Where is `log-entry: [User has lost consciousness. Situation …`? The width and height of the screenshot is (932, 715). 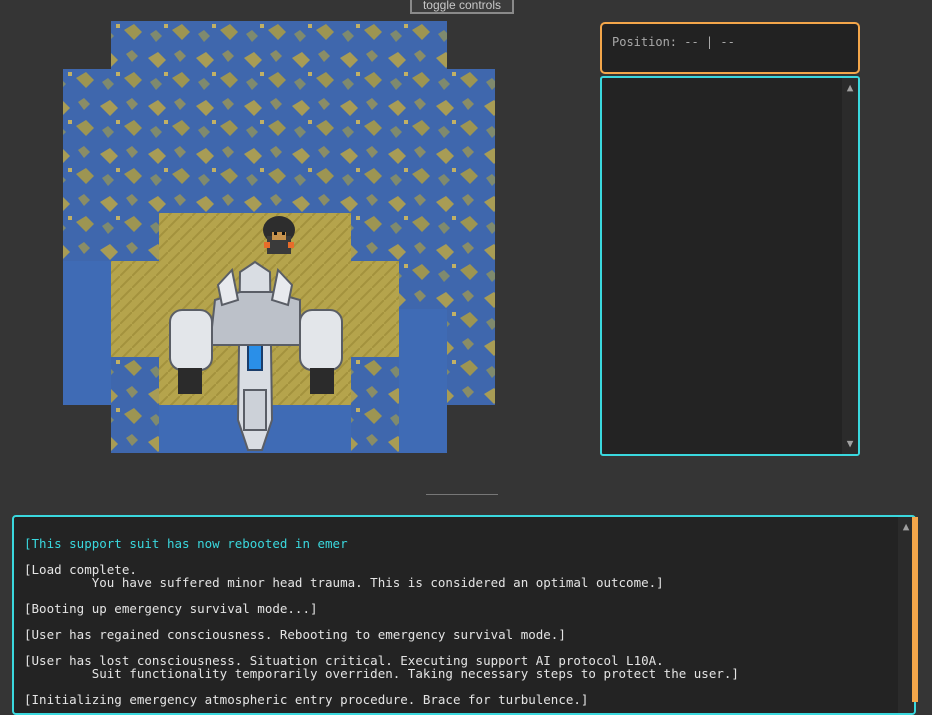
log-entry: [User has lost consciousness. Situation … is located at coordinates (381, 667).